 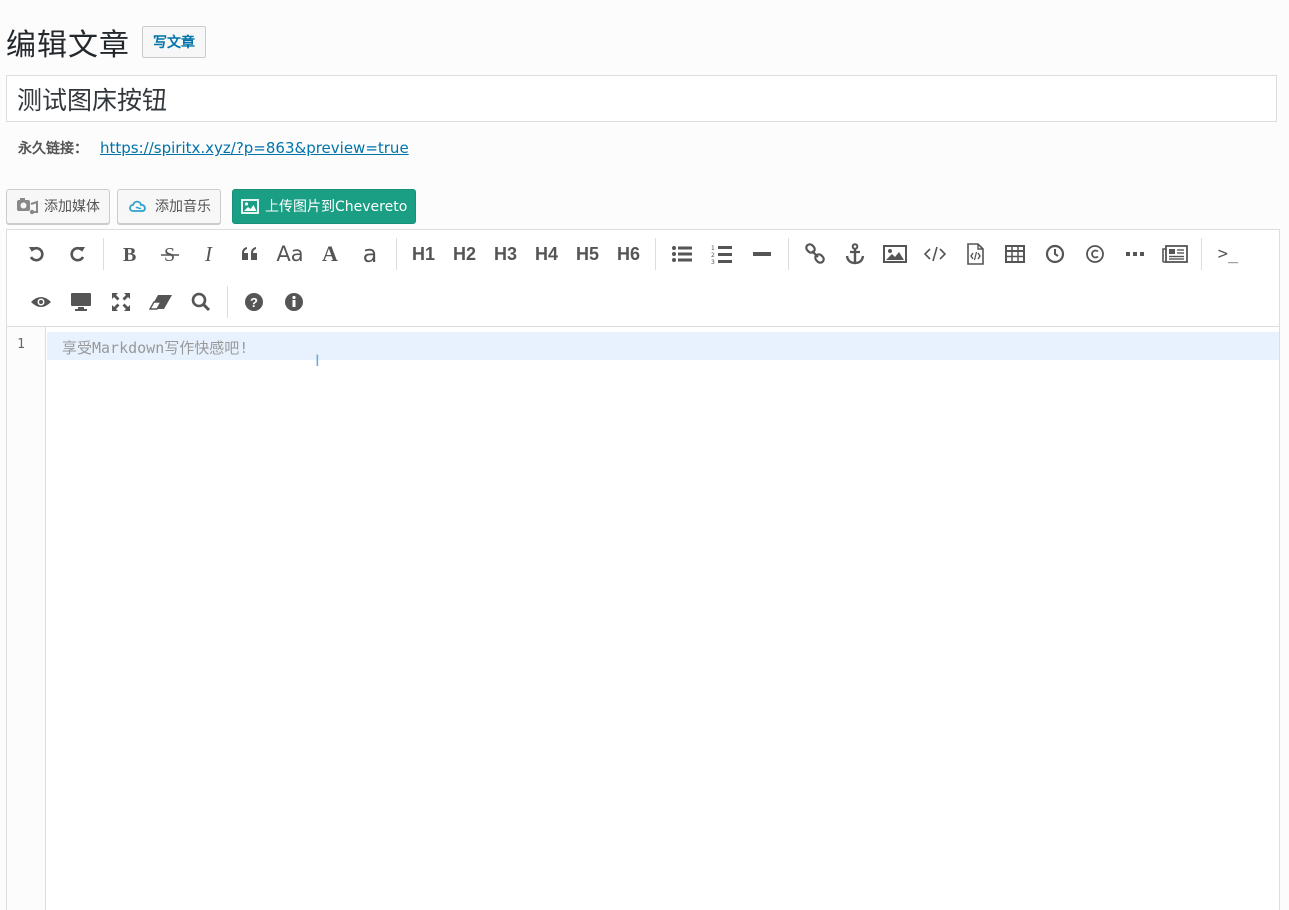 I want to click on lowercase-button: a, so click(x=370, y=254).